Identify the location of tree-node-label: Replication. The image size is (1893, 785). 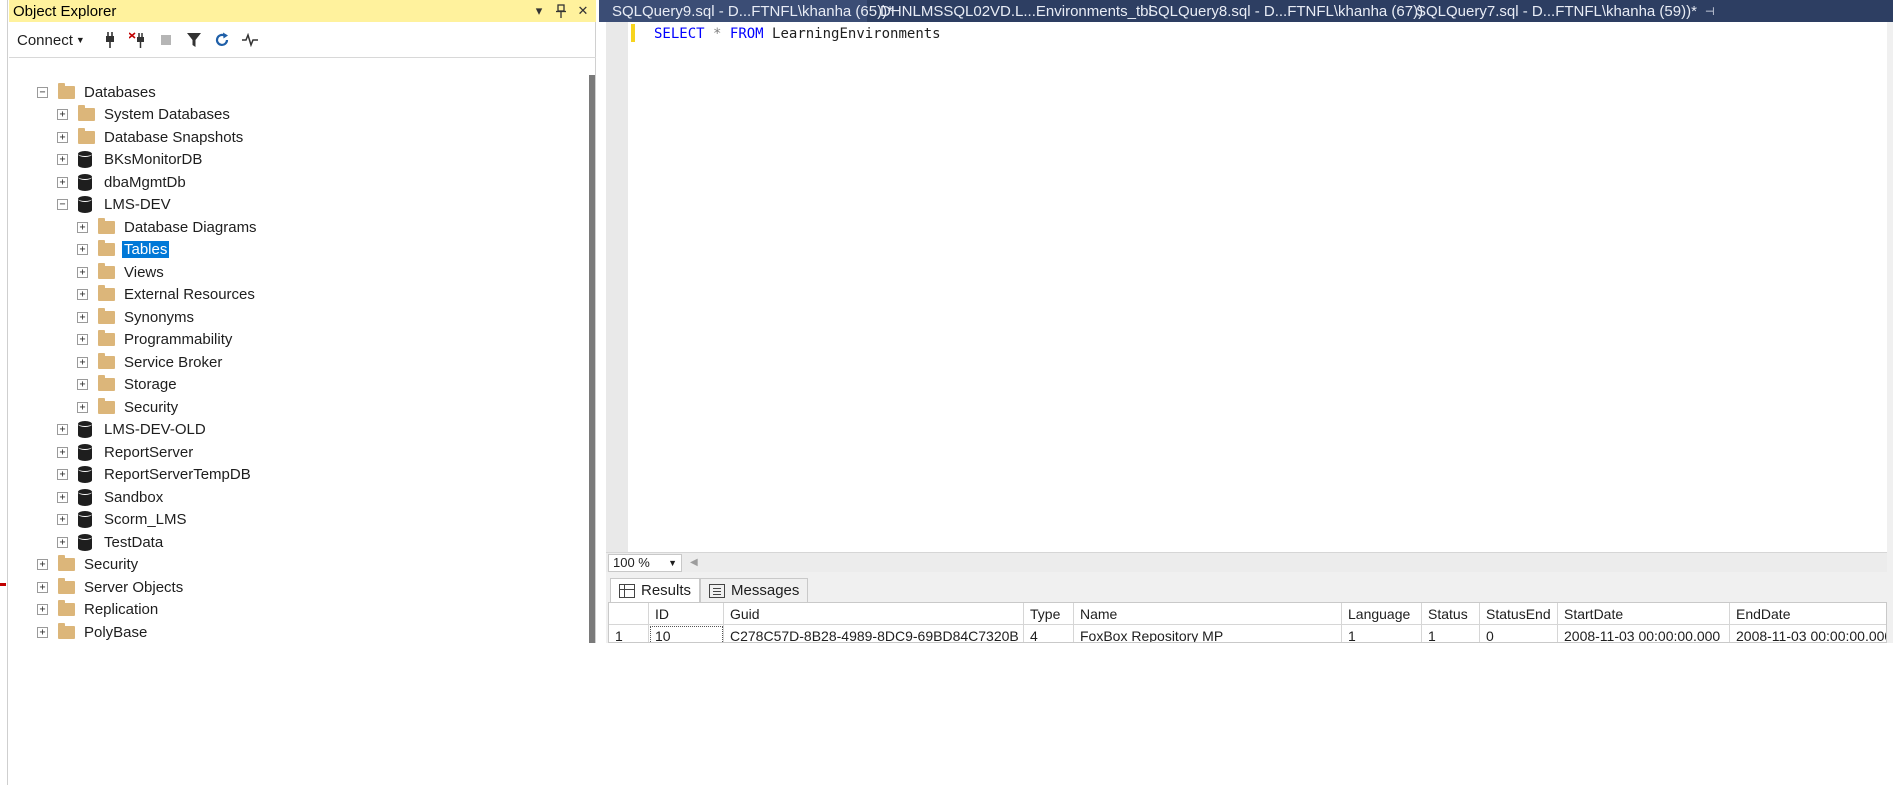
(121, 609).